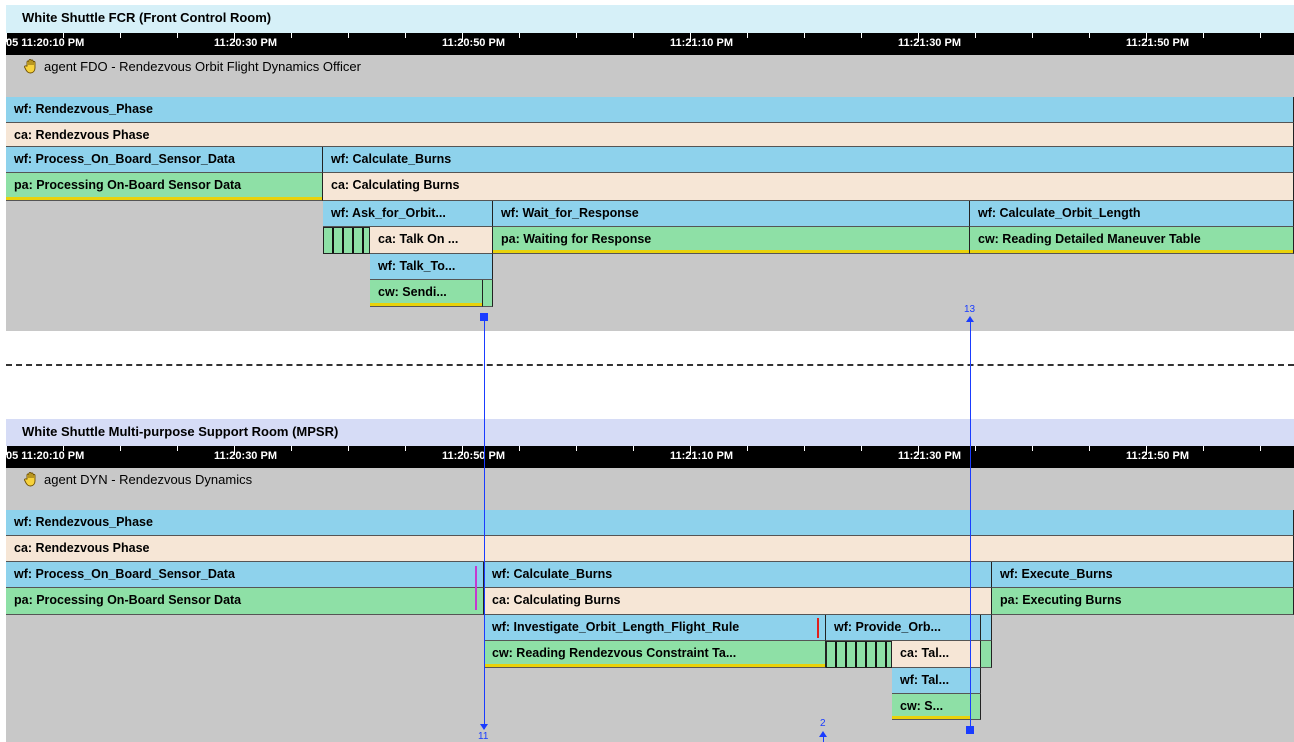 This screenshot has width=1294, height=742. What do you see at coordinates (655, 628) in the screenshot?
I see `mpsr-wf-investigate-orbit-length: wf: Investigate_Orbit_Length_Flight_Rule` at bounding box center [655, 628].